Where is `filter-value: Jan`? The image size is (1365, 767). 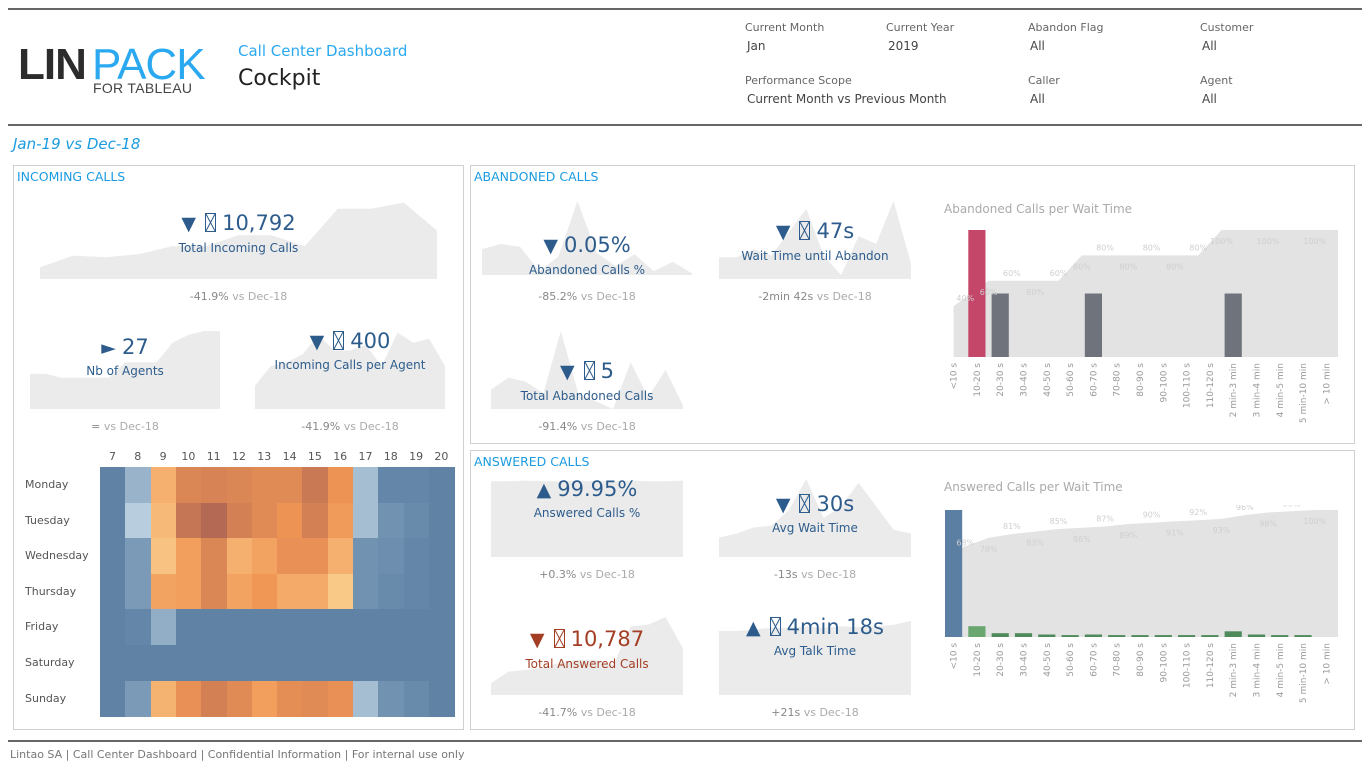
filter-value: Jan is located at coordinates (784, 46).